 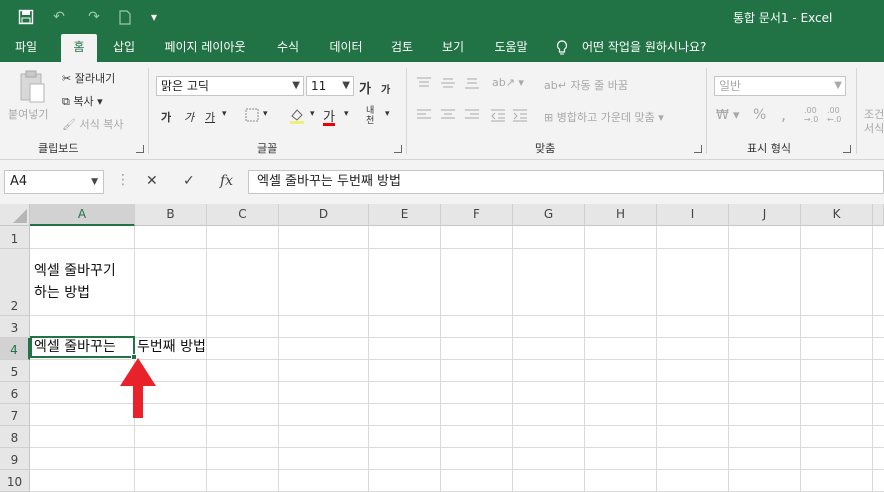 What do you see at coordinates (402, 48) in the screenshot?
I see `tab-review: 검토` at bounding box center [402, 48].